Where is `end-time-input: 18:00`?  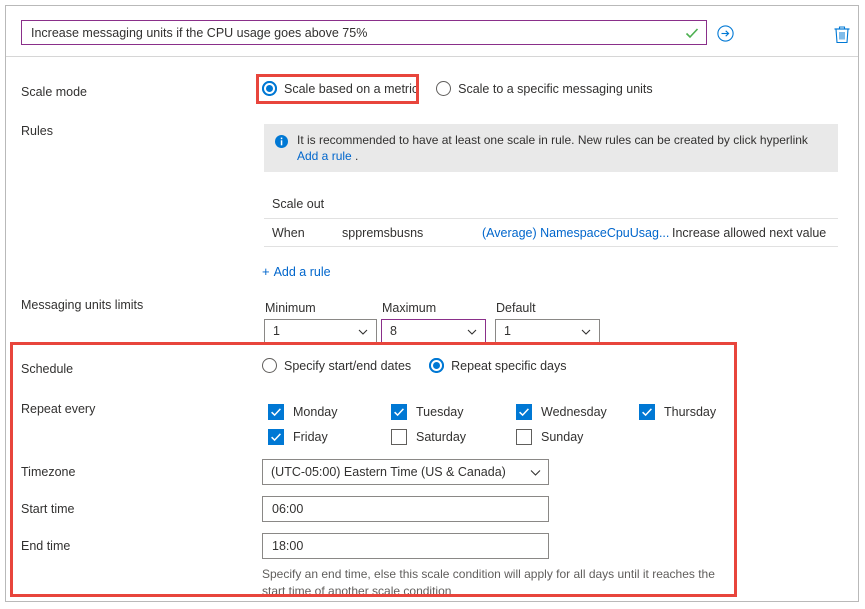 end-time-input: 18:00 is located at coordinates (405, 546).